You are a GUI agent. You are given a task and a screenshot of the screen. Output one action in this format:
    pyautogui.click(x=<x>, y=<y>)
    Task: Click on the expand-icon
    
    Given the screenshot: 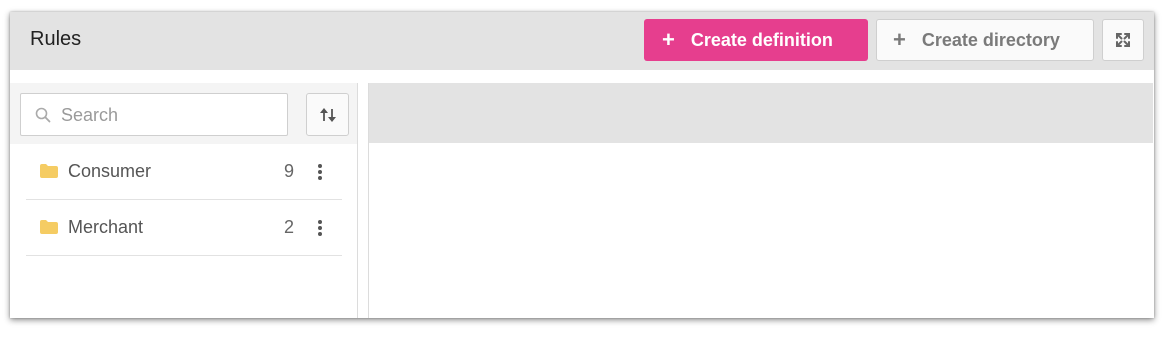 What is the action you would take?
    pyautogui.click(x=1123, y=40)
    